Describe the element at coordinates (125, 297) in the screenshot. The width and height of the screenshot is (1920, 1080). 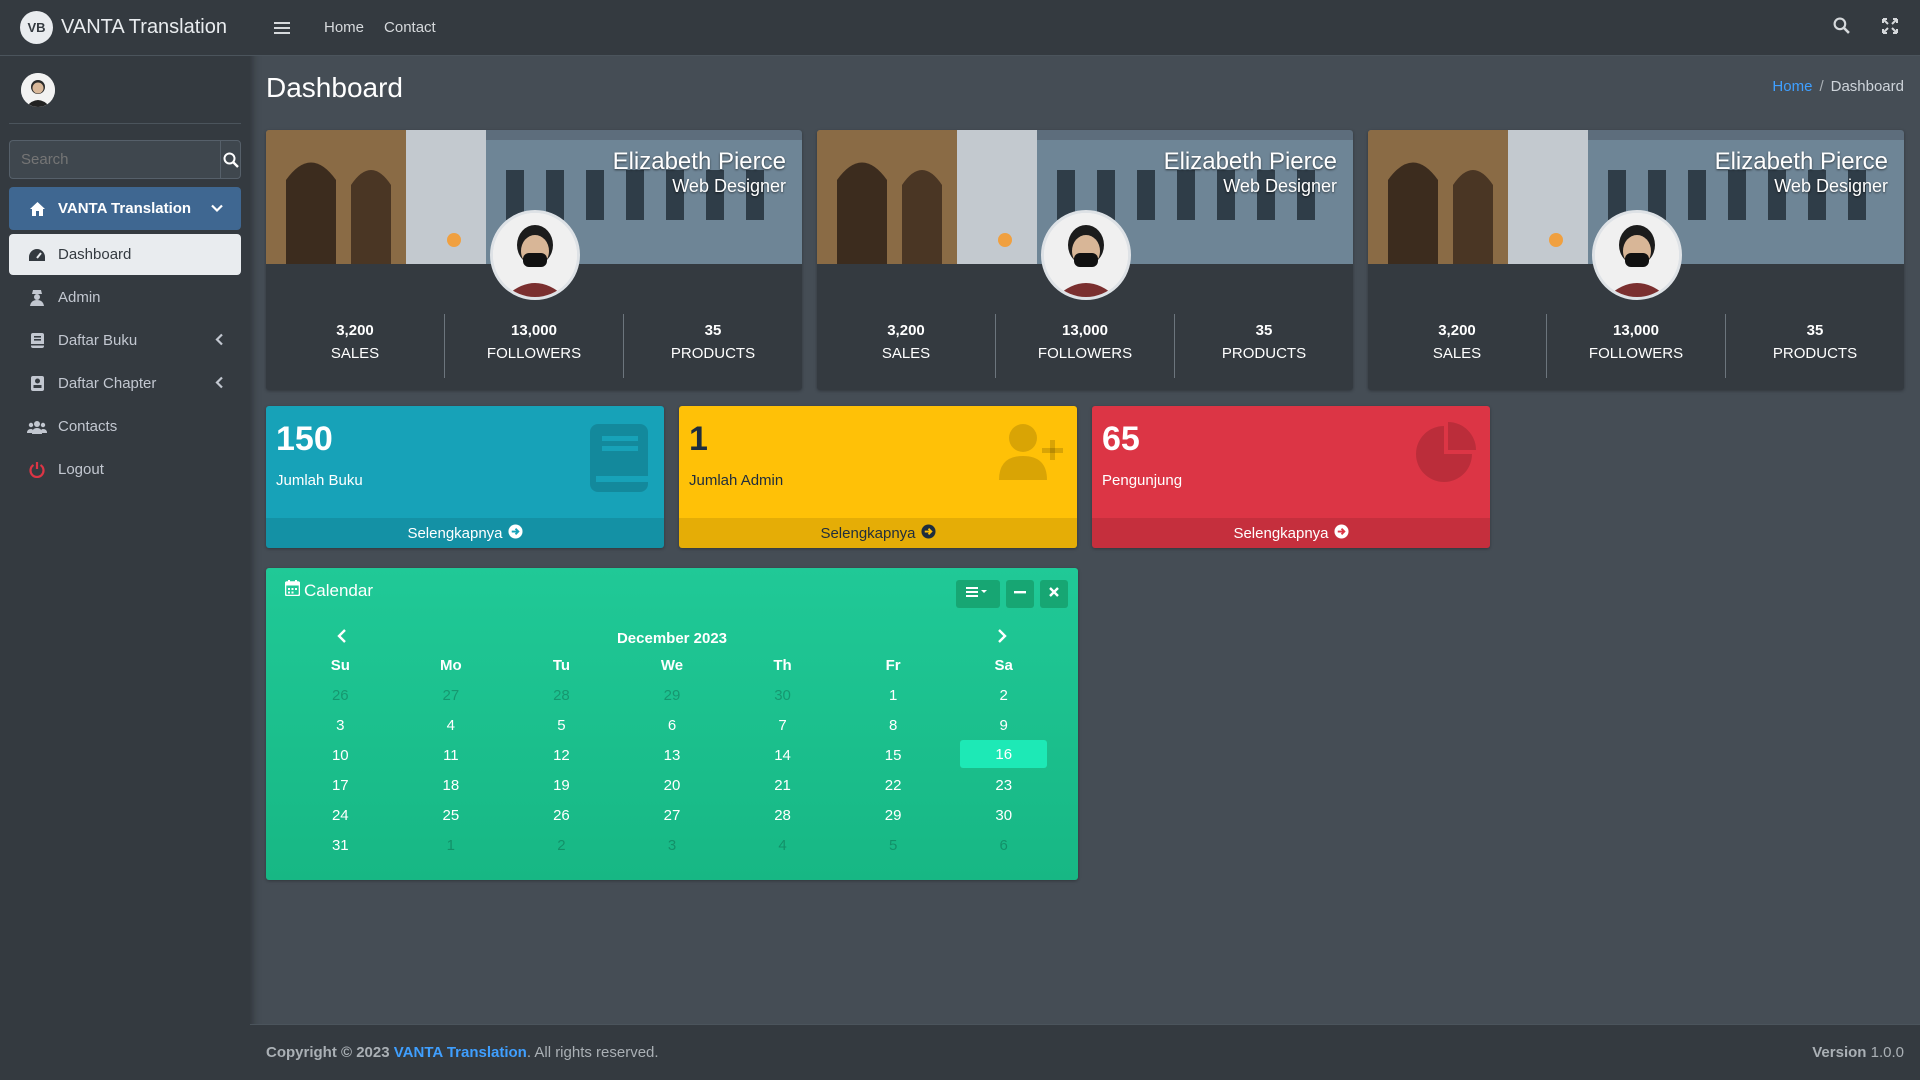
I see `sidebar-item-admin: Admin` at that location.